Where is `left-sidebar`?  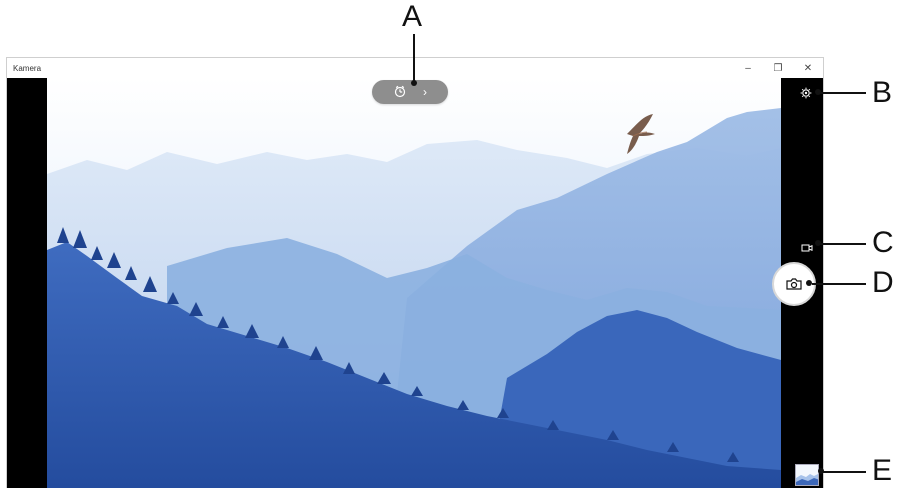 left-sidebar is located at coordinates (27, 283).